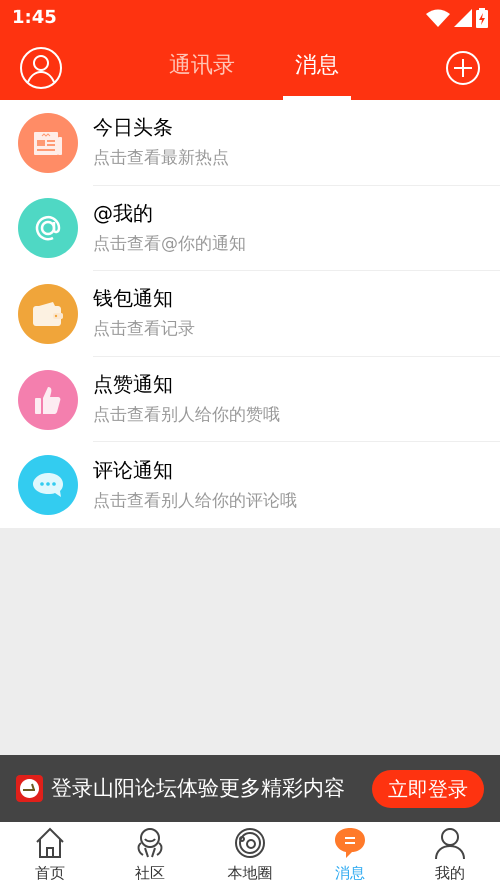 The width and height of the screenshot is (500, 888). Describe the element at coordinates (250, 143) in the screenshot. I see `message-item: 今日头条 点击查看最新热点` at that location.